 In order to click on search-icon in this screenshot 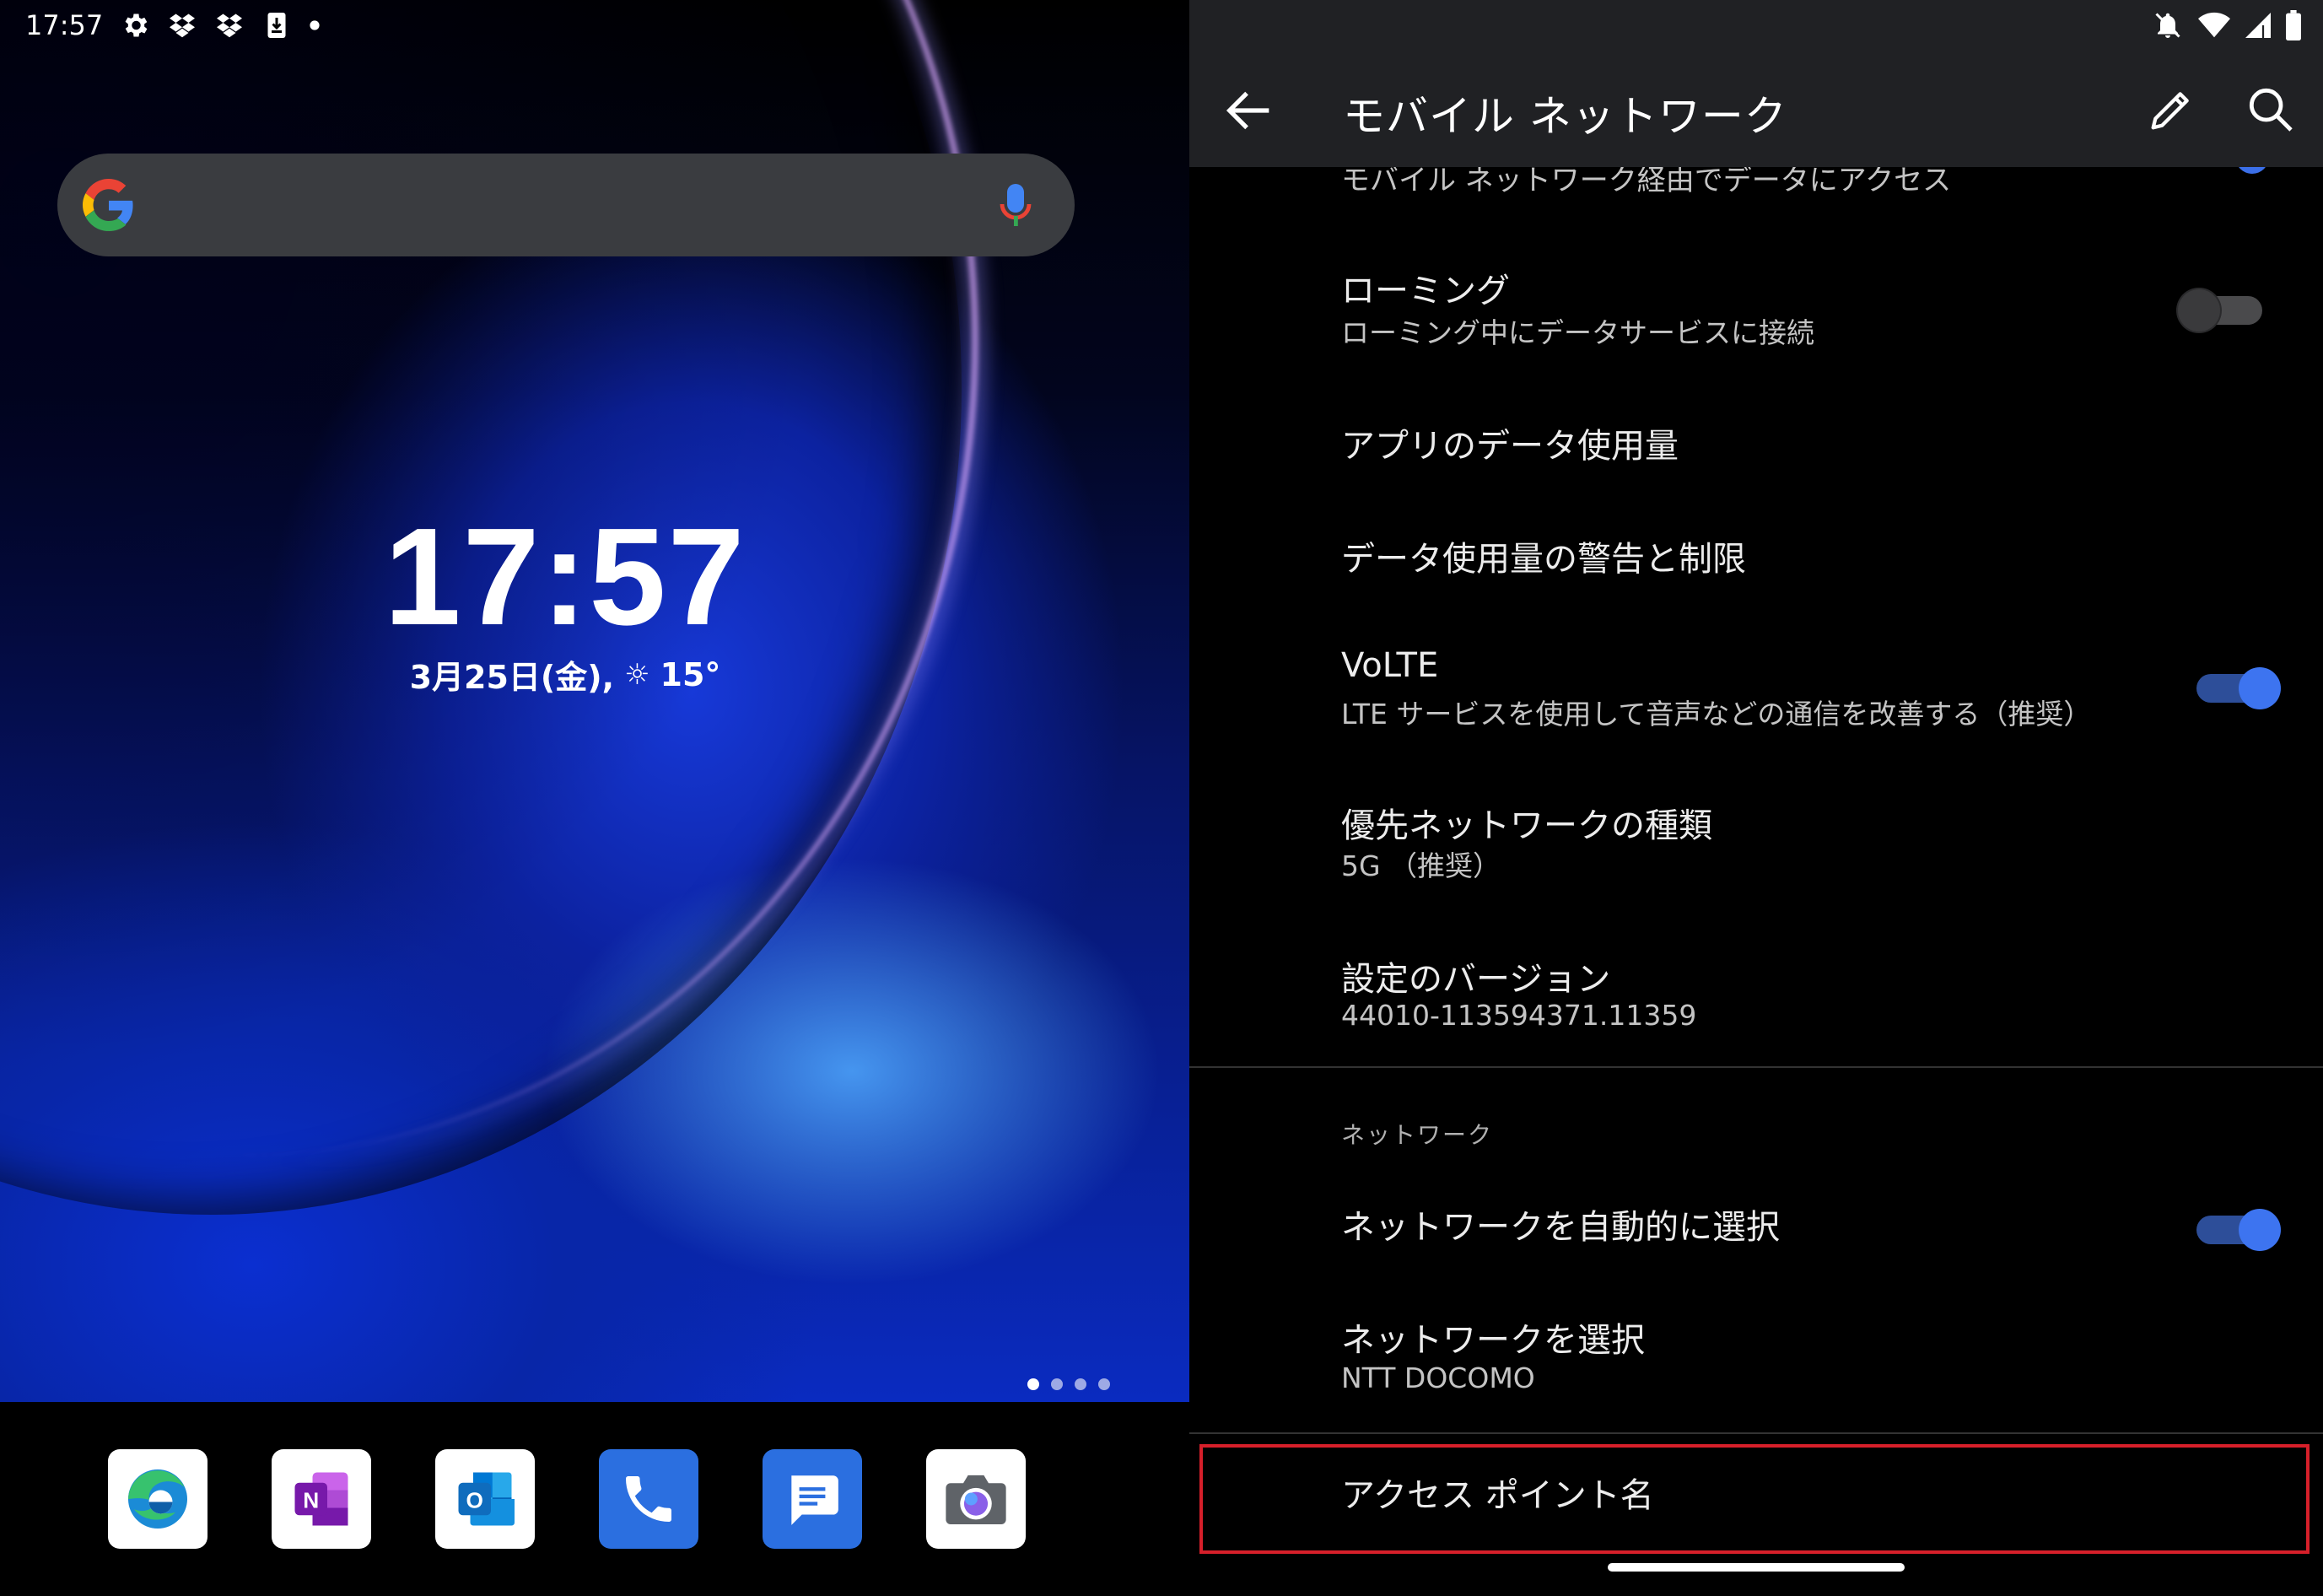, I will do `click(2271, 110)`.